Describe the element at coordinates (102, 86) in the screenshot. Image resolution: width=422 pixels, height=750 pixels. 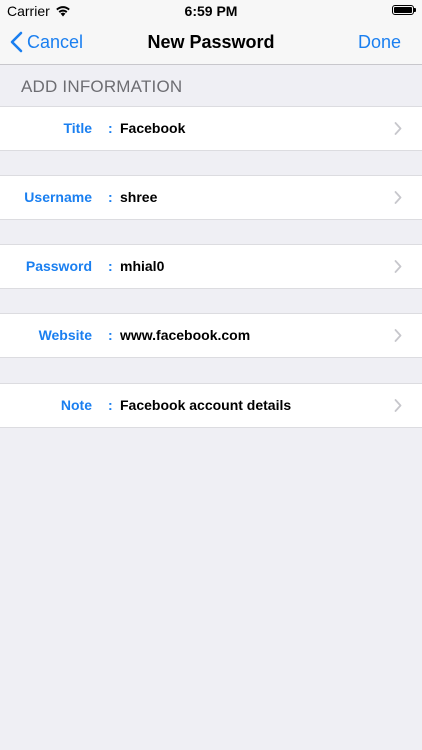
I see `section-header: ADD INFORMATION` at that location.